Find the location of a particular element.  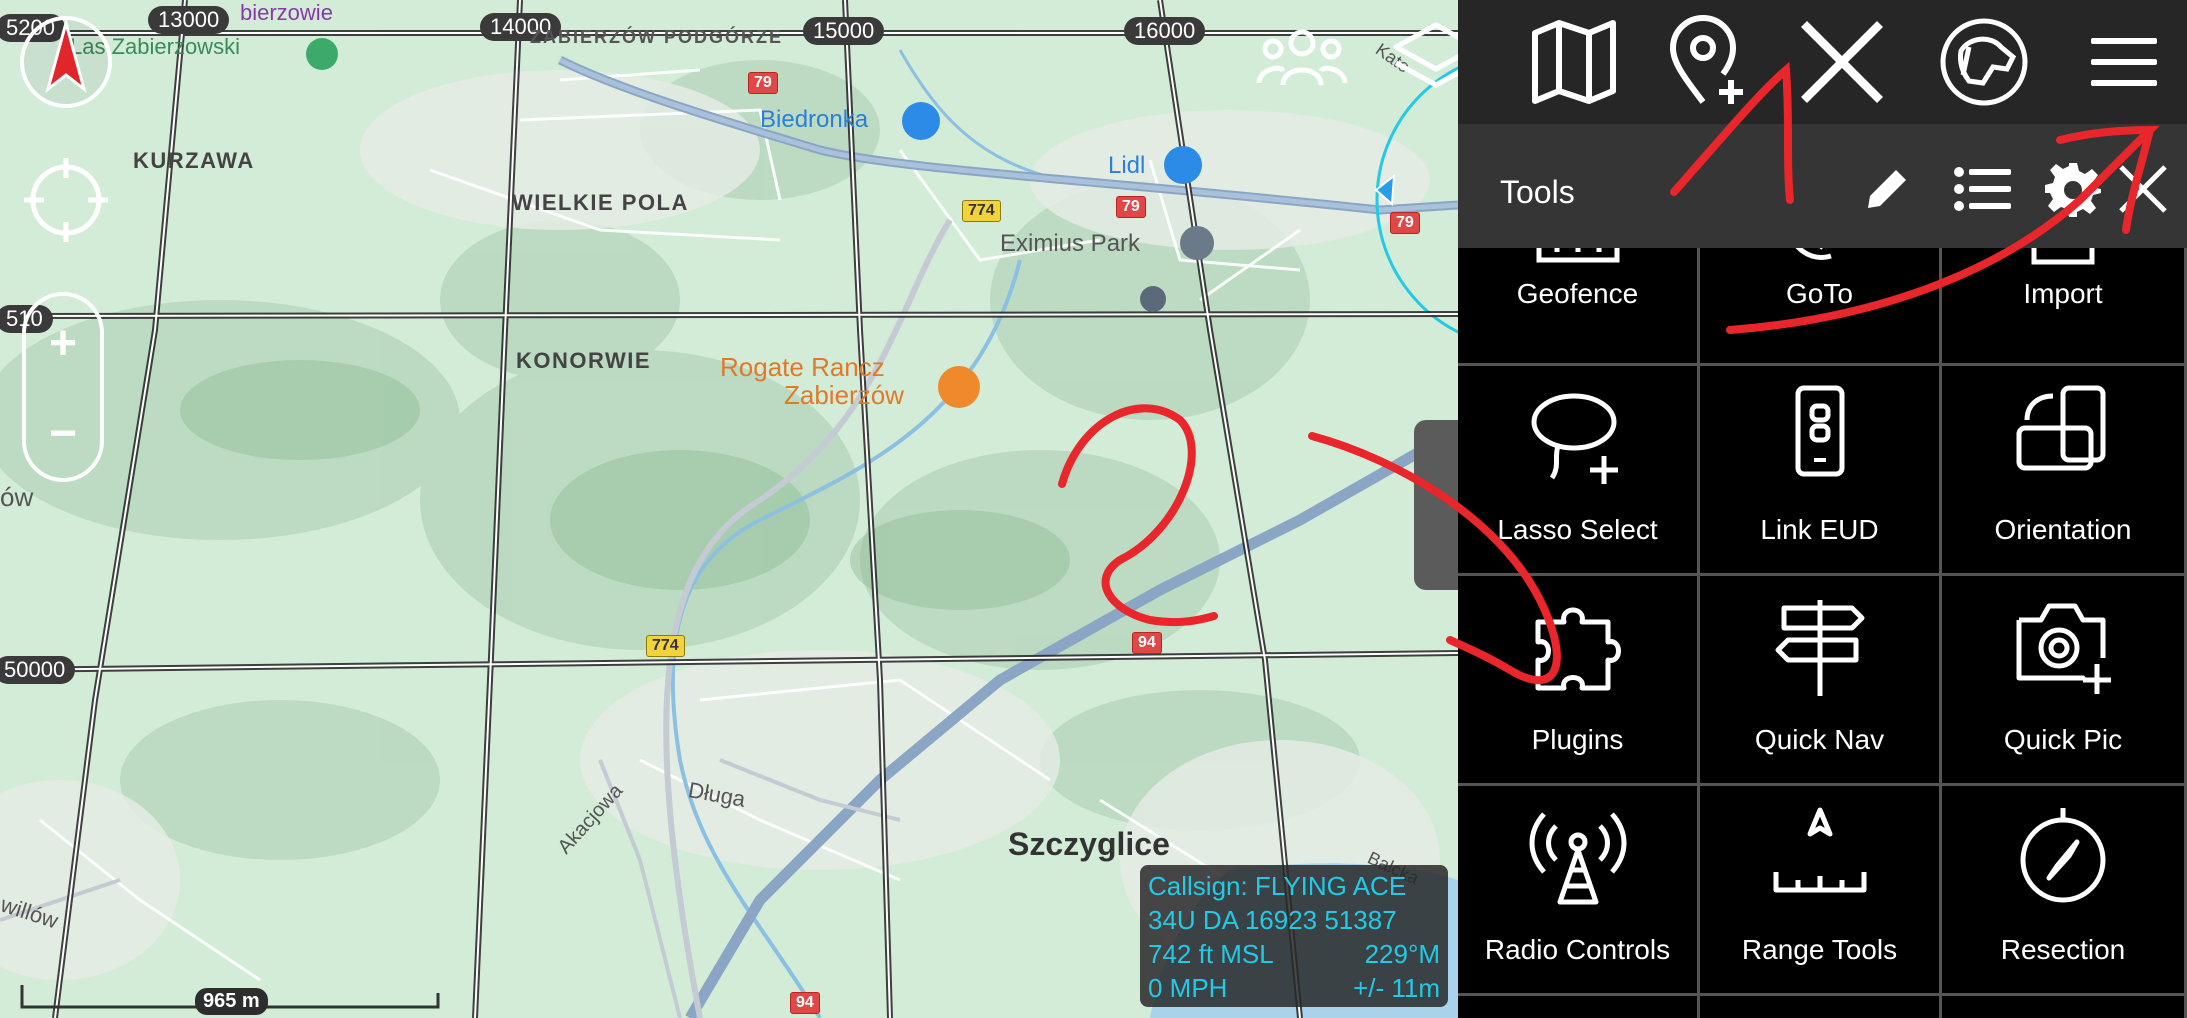

locate-me-button is located at coordinates (66, 200).